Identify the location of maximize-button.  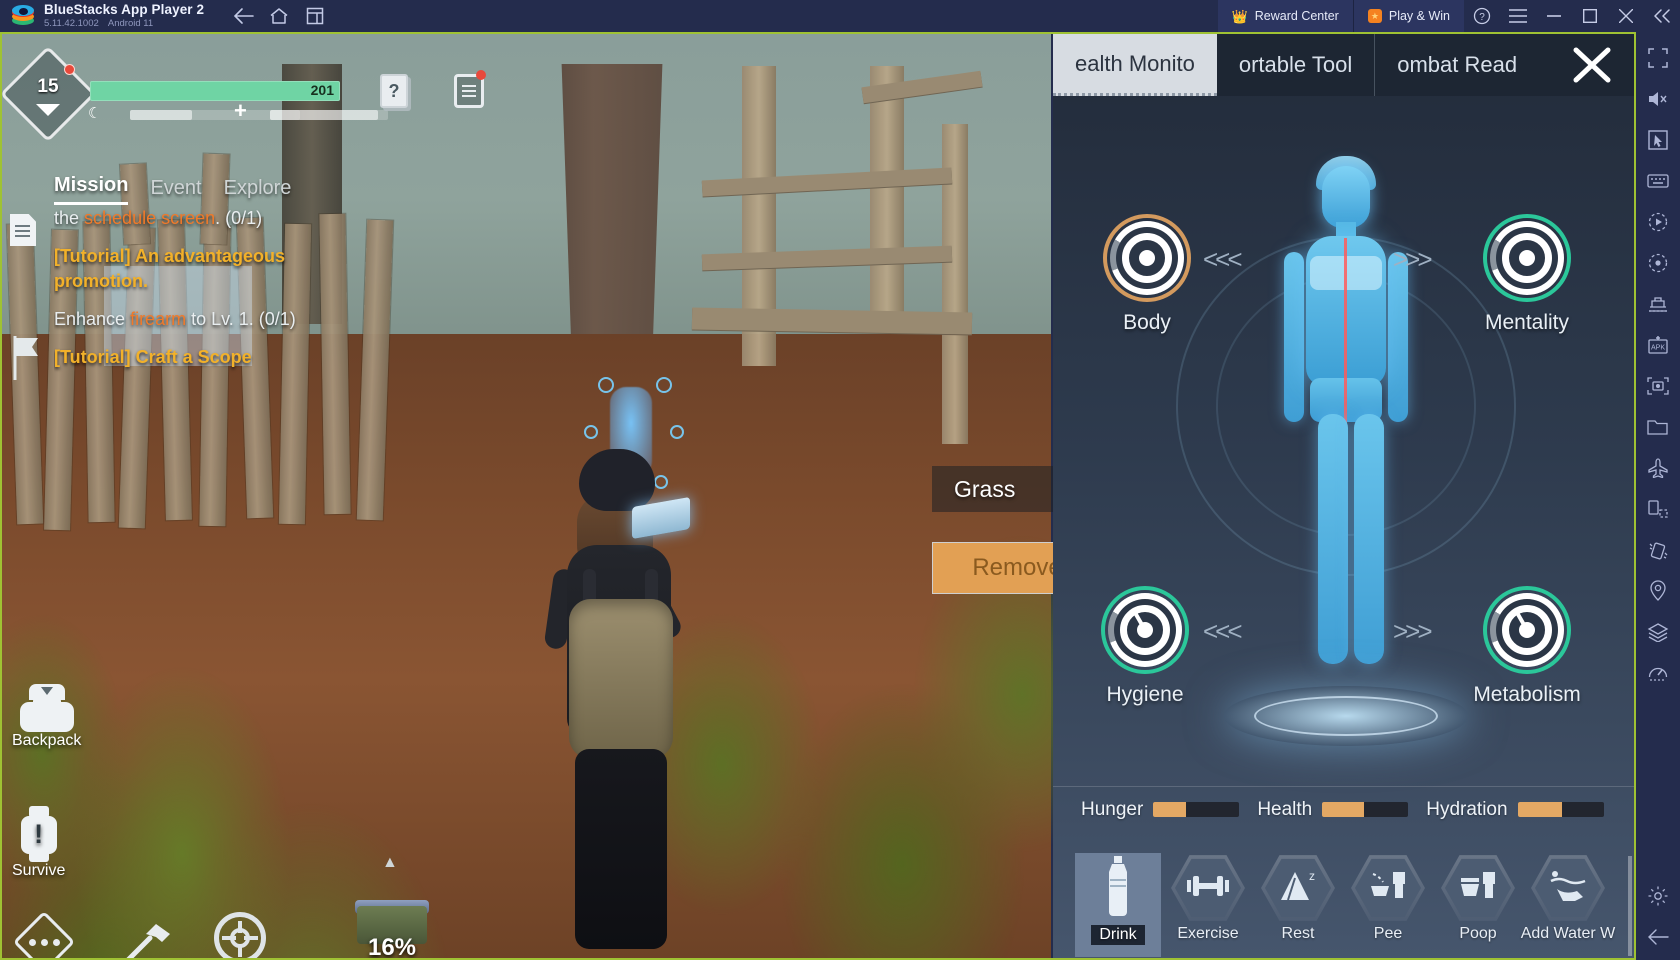
(1590, 16).